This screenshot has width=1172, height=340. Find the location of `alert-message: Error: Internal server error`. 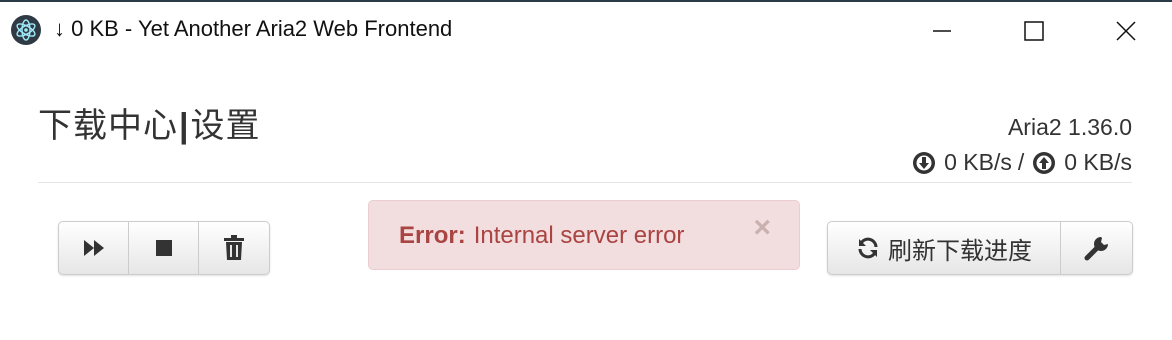

alert-message: Error: Internal server error is located at coordinates (541, 236).